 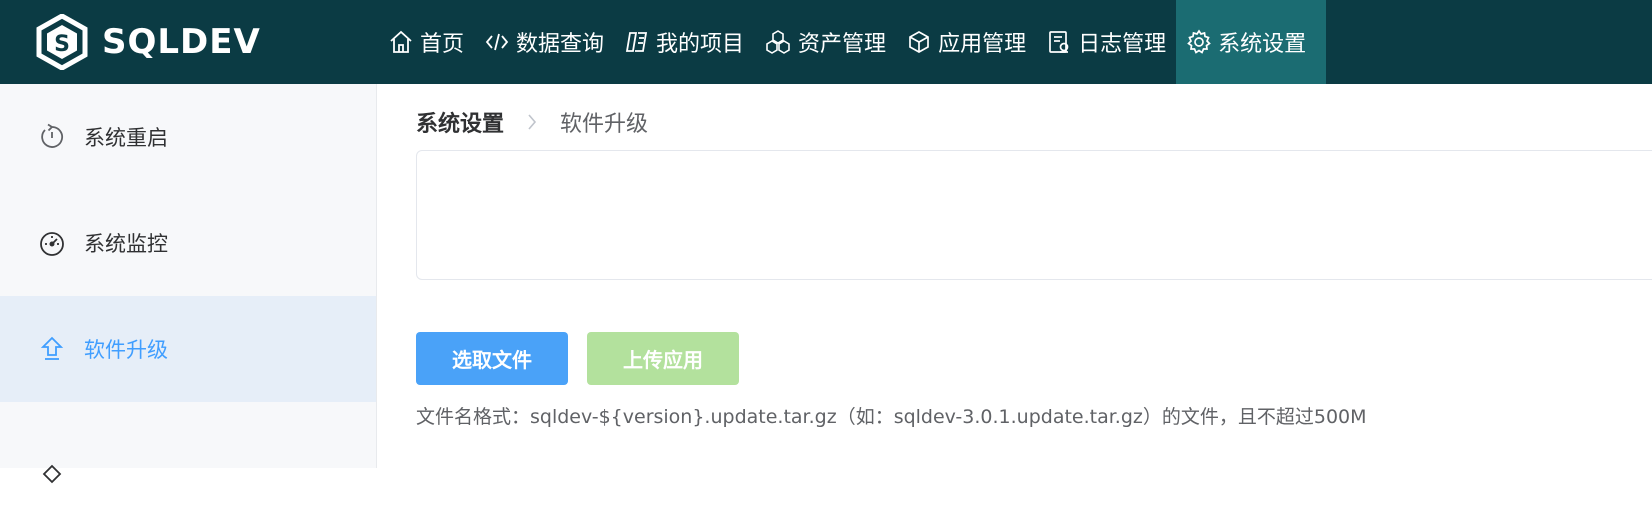 What do you see at coordinates (778, 42) in the screenshot?
I see `hexagons-icon` at bounding box center [778, 42].